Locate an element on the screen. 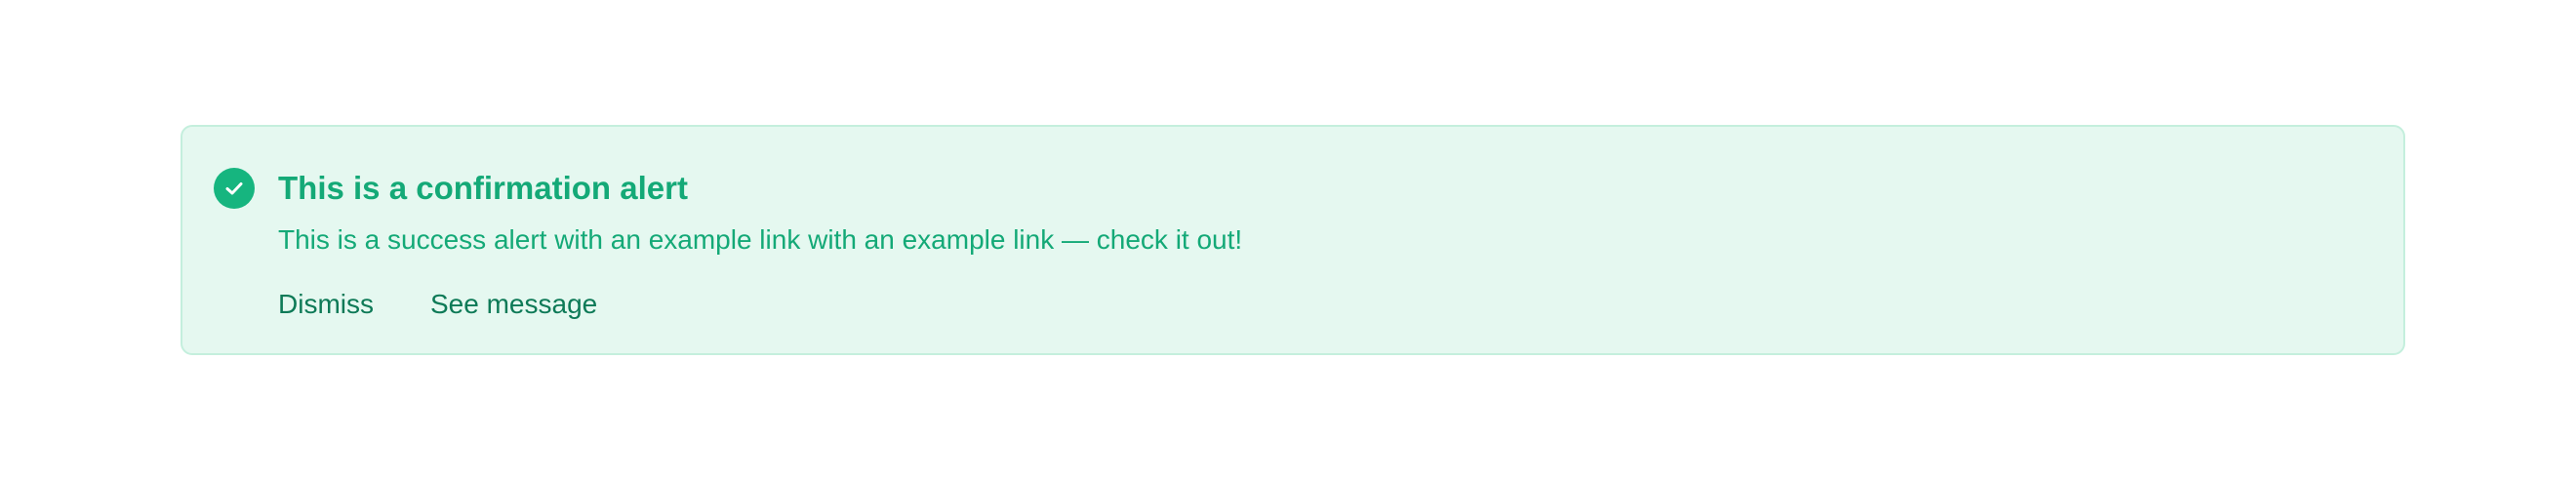 Image resolution: width=2576 pixels, height=480 pixels. checkmark-icon is located at coordinates (234, 188).